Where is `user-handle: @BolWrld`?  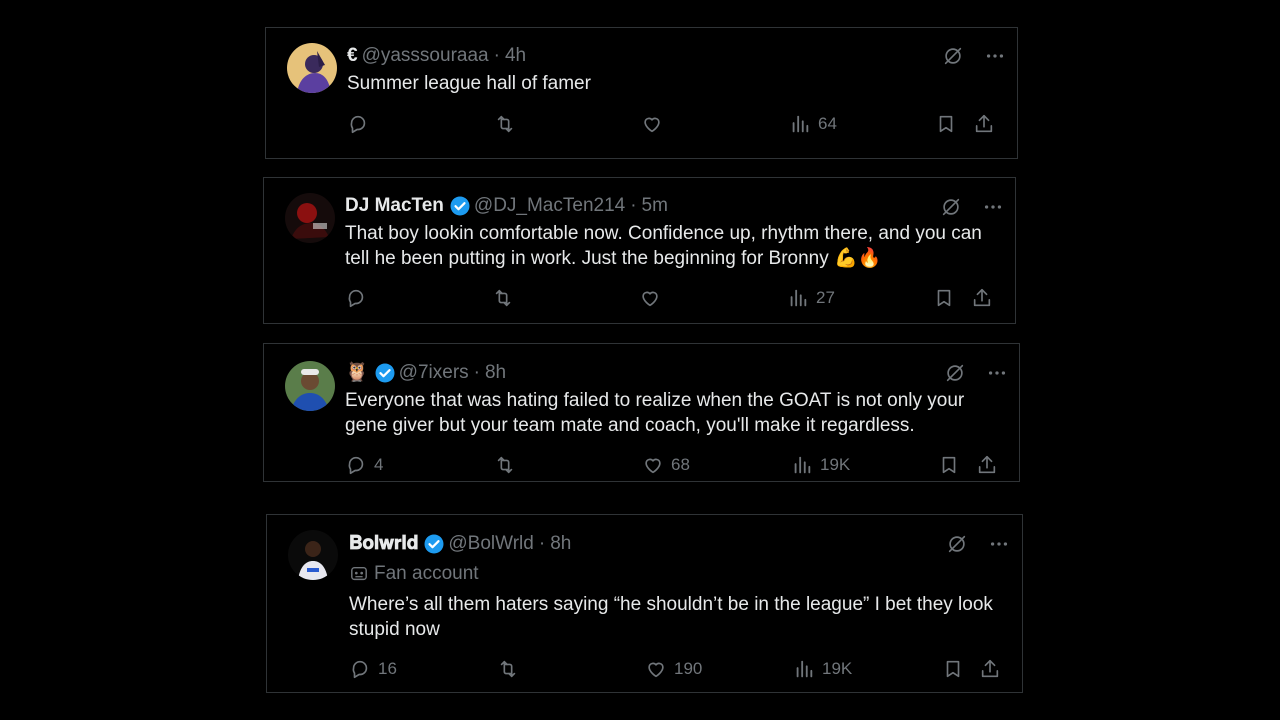
user-handle: @BolWrld is located at coordinates (490, 544).